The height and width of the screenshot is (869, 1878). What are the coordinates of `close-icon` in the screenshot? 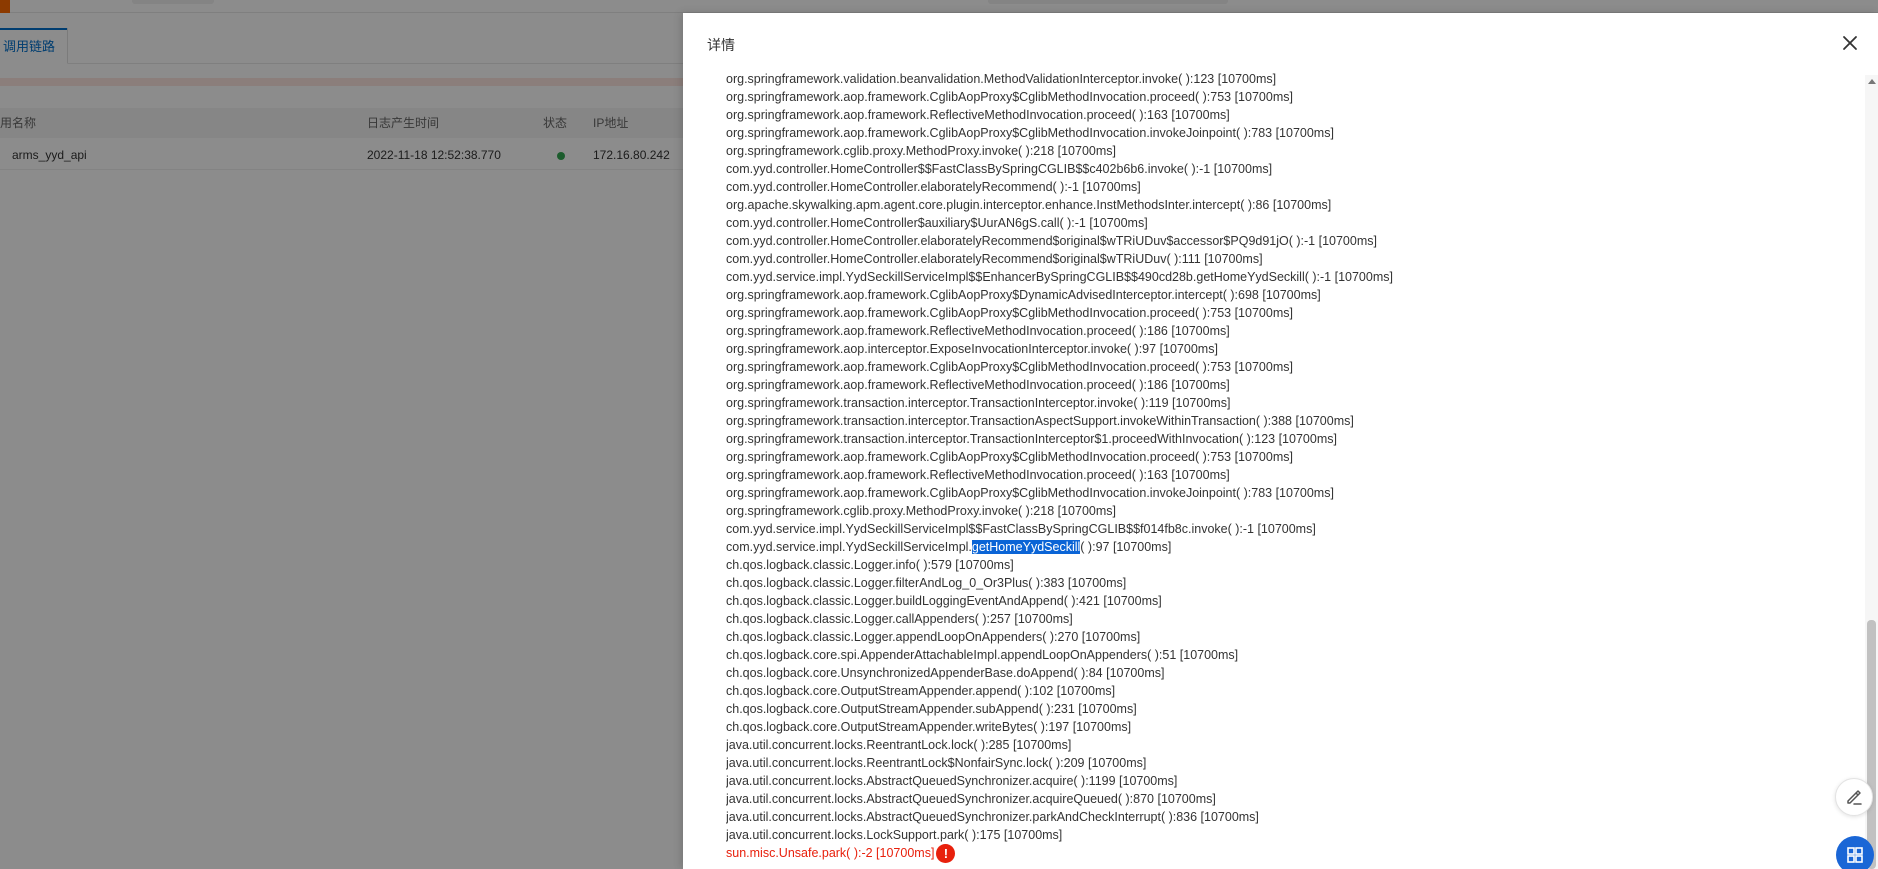 It's located at (1850, 43).